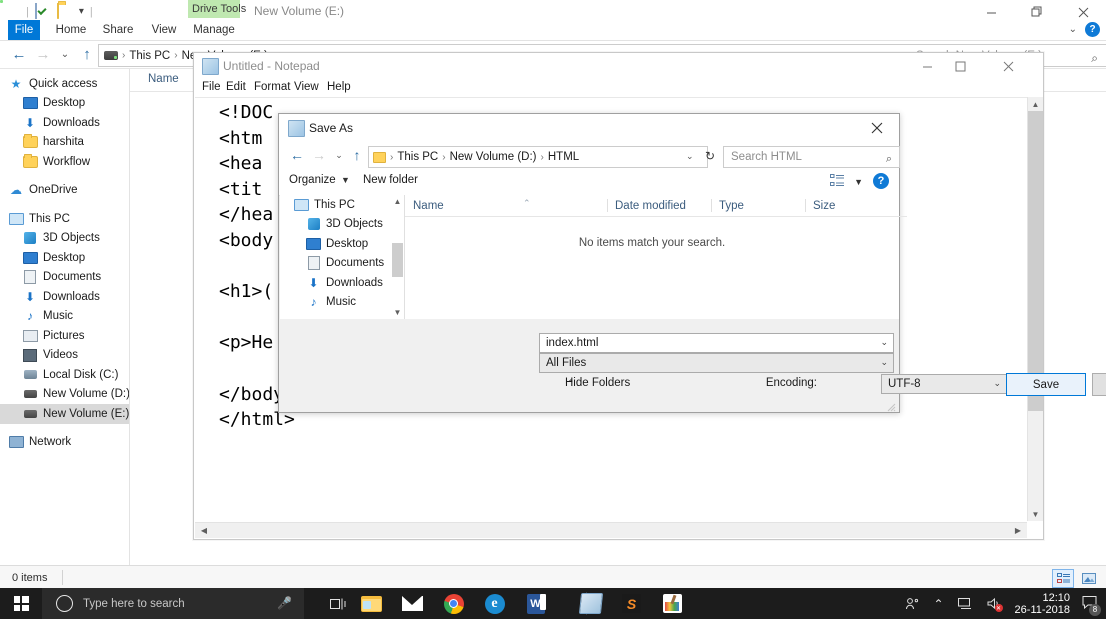  What do you see at coordinates (1099, 384) in the screenshot?
I see `cancel-button: Cancel` at bounding box center [1099, 384].